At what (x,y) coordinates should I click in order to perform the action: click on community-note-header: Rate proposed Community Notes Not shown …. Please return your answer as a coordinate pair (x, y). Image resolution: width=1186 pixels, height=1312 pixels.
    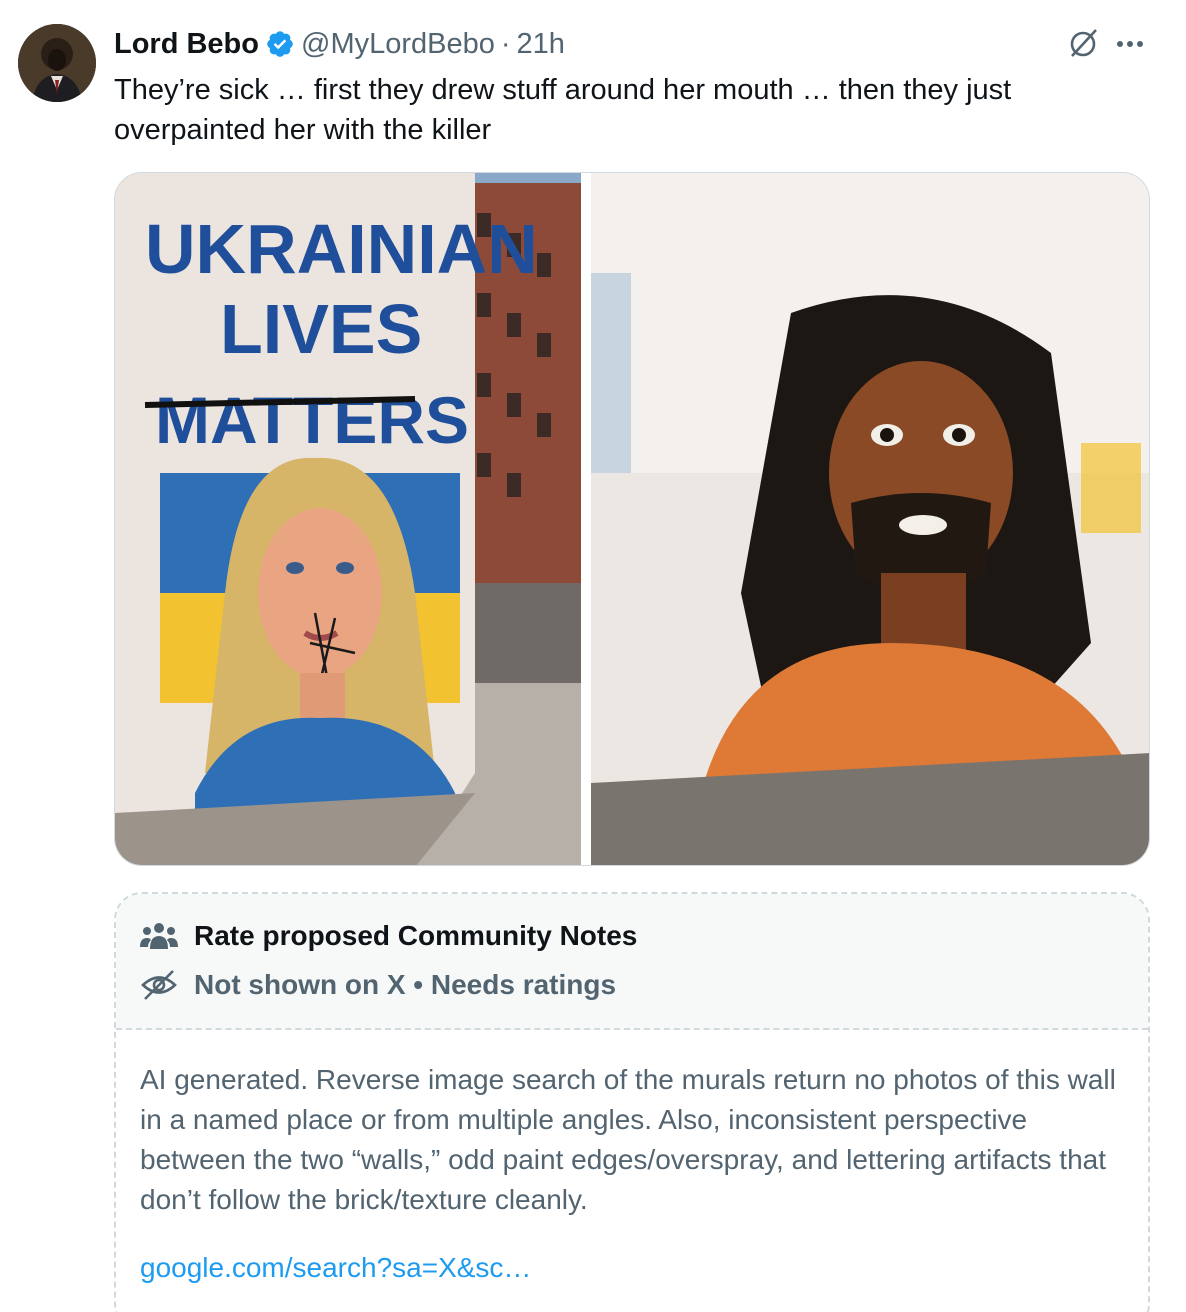
    Looking at the image, I should click on (632, 962).